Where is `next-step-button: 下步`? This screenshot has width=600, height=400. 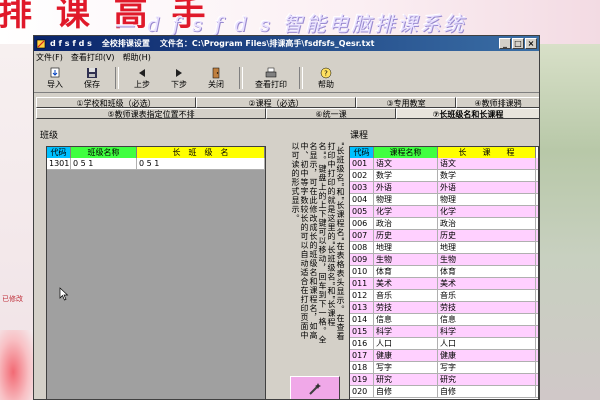
next-step-button: 下步 is located at coordinates (179, 78).